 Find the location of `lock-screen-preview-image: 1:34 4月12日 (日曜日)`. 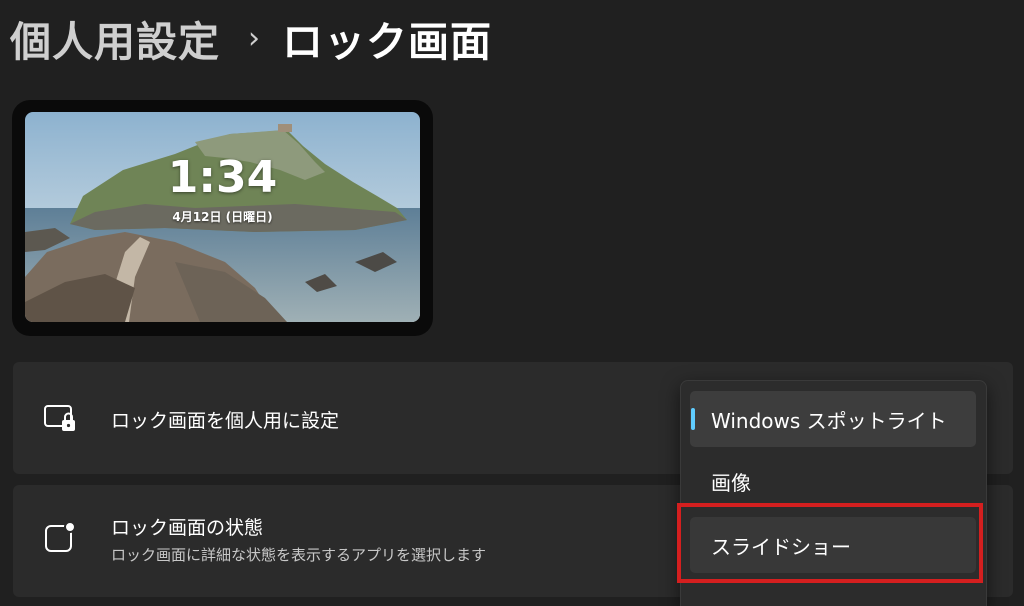

lock-screen-preview-image: 1:34 4月12日 (日曜日) is located at coordinates (222, 217).